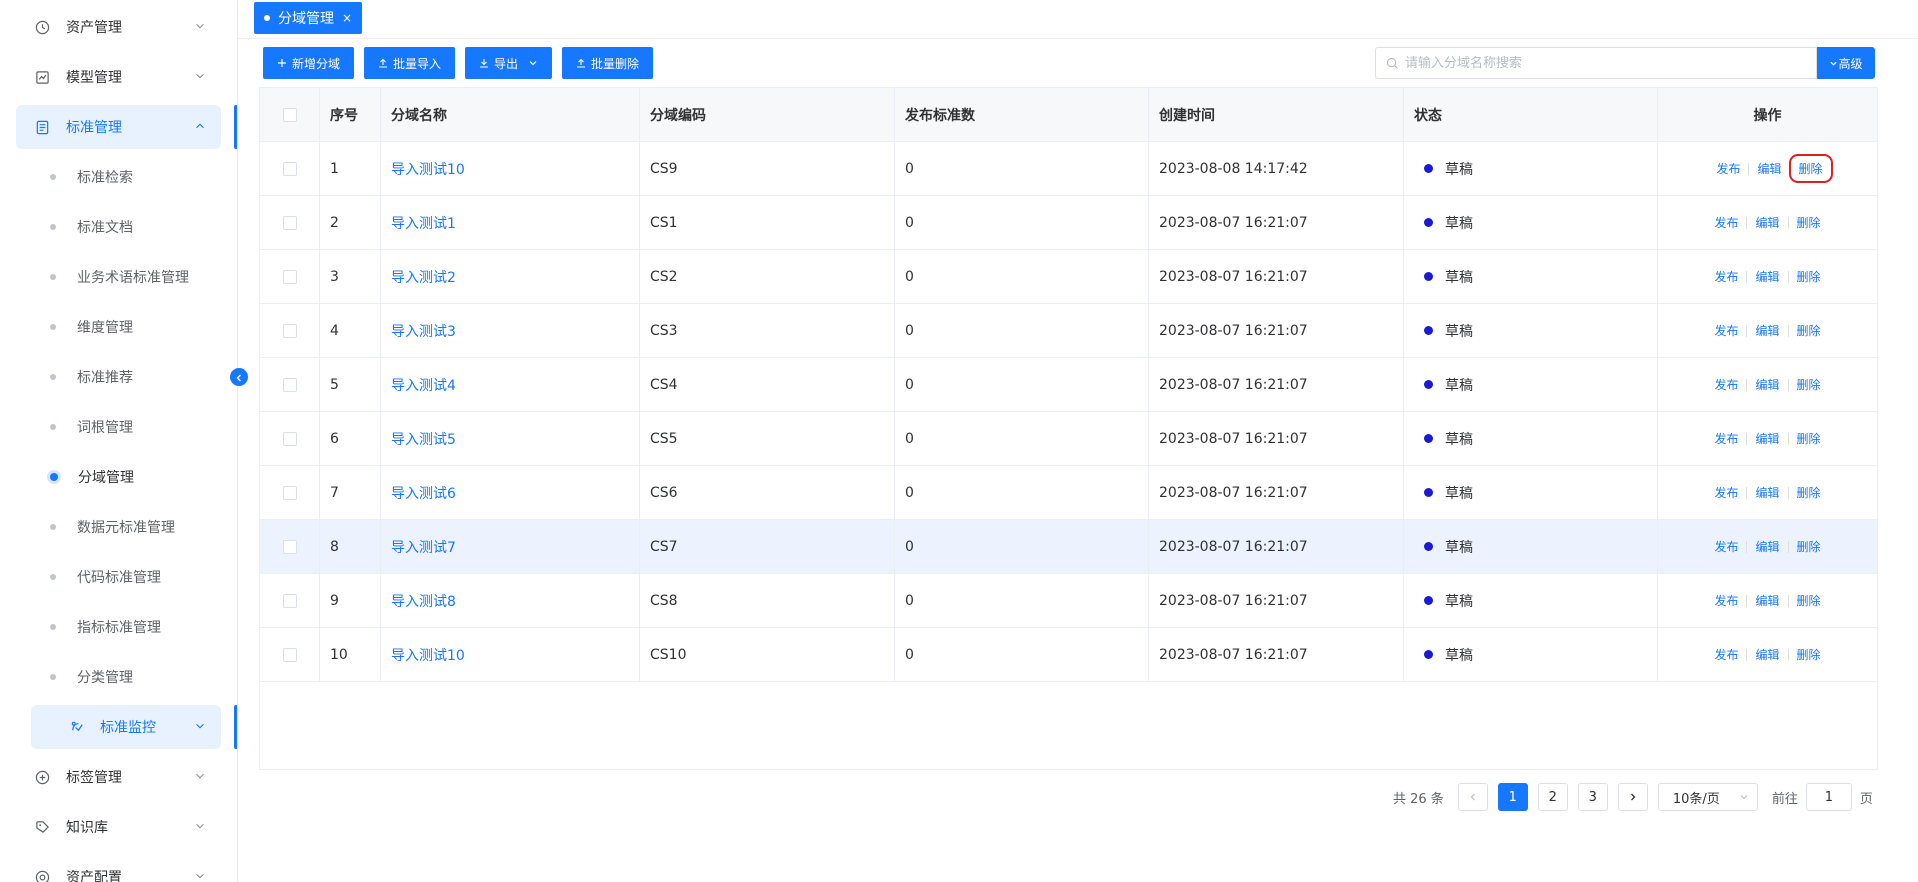 The image size is (1918, 882). Describe the element at coordinates (423, 277) in the screenshot. I see `domain-name-link: 导入测试2` at that location.